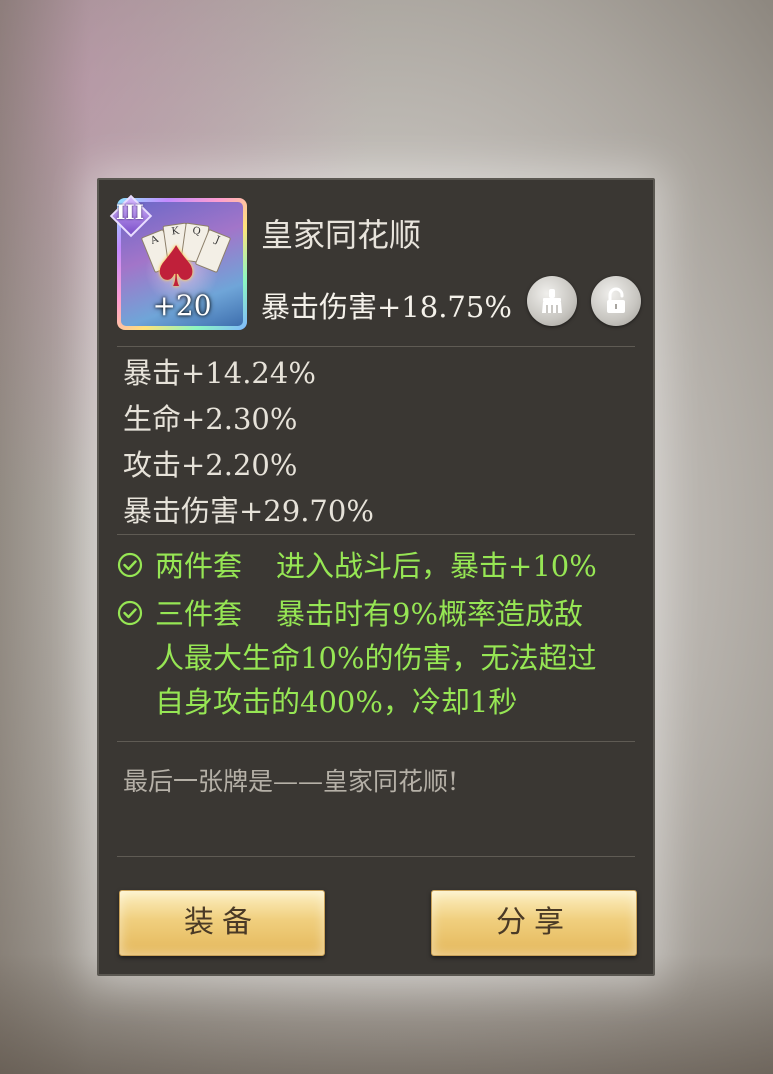 Image resolution: width=773 pixels, height=1074 pixels. I want to click on item-level: +20, so click(182, 305).